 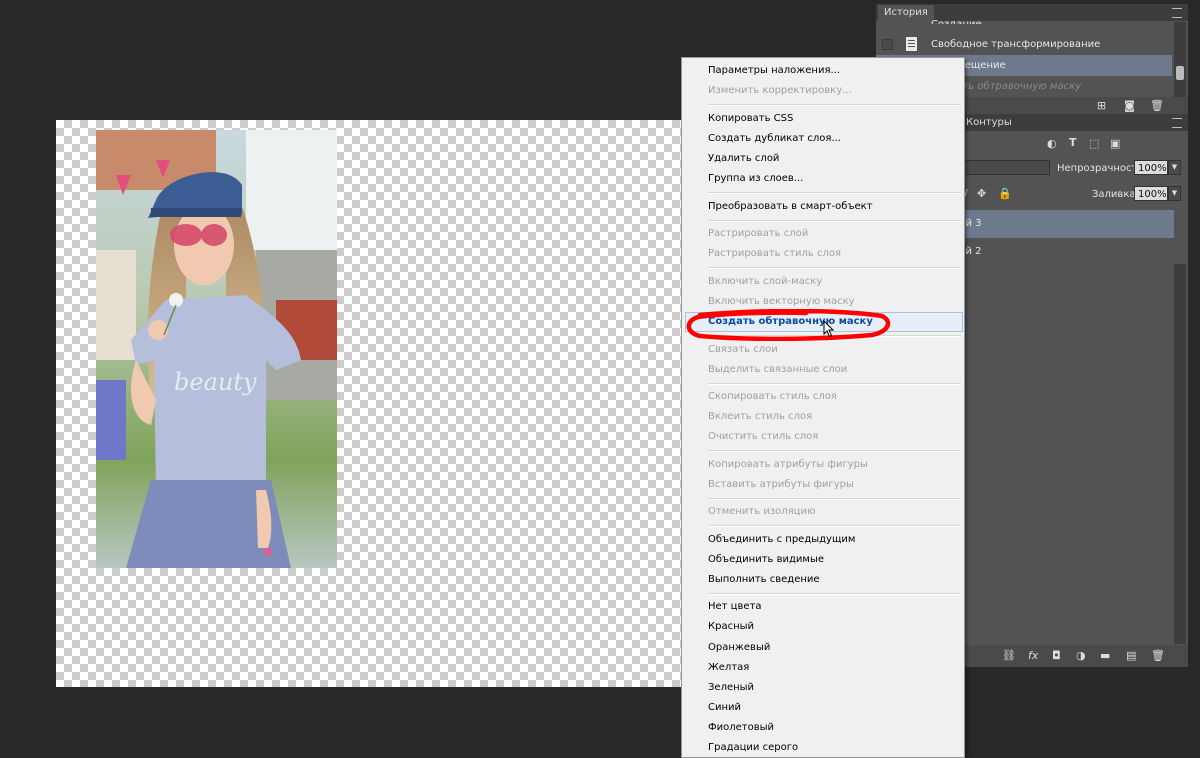 I want to click on menu-item-copy-shape-attributes: Копировать атрибуты фигуры, so click(x=788, y=465).